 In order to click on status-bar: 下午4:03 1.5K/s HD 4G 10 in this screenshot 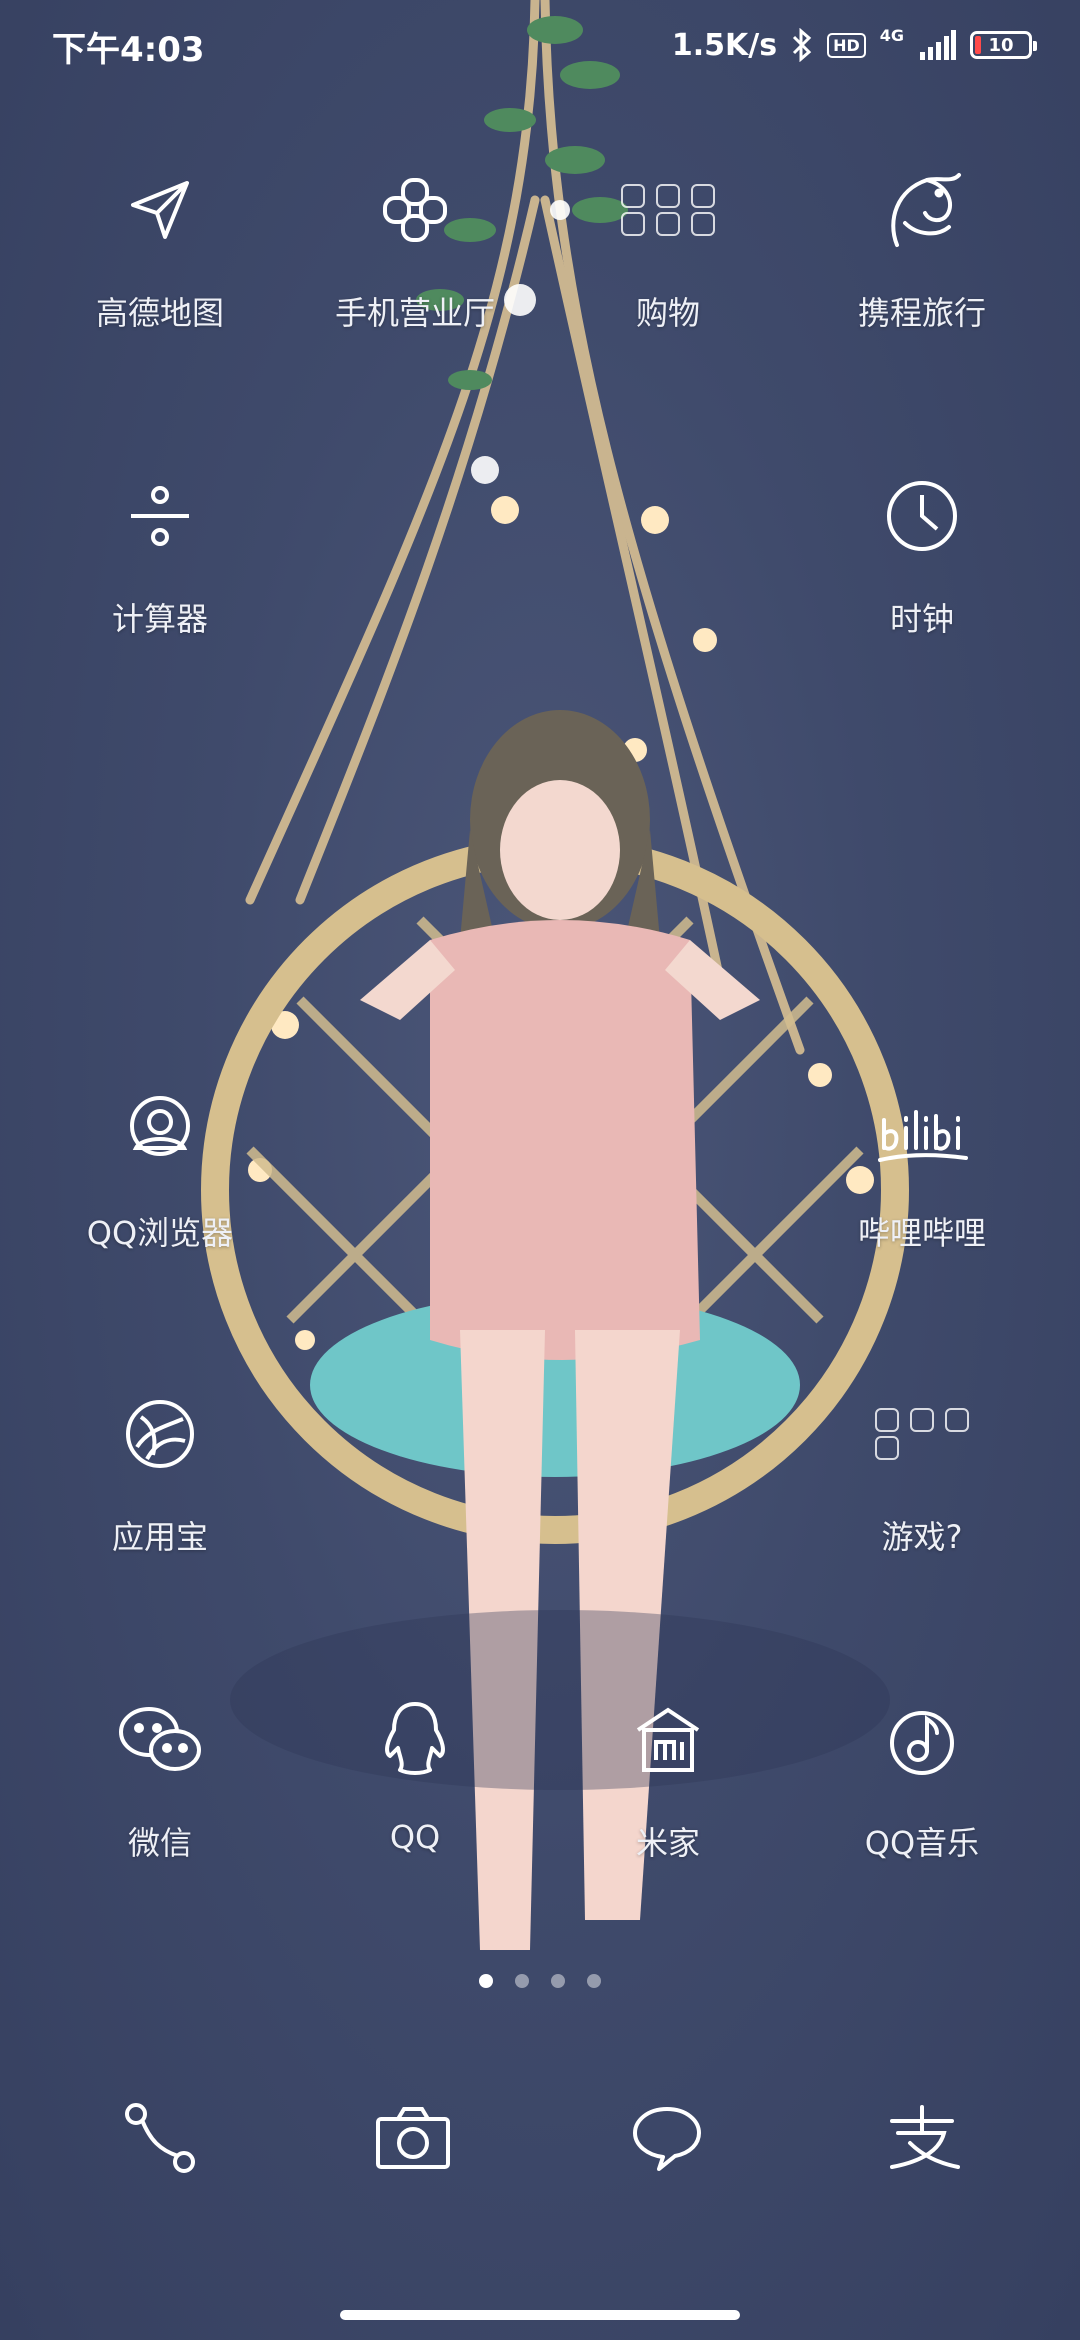, I will do `click(540, 45)`.